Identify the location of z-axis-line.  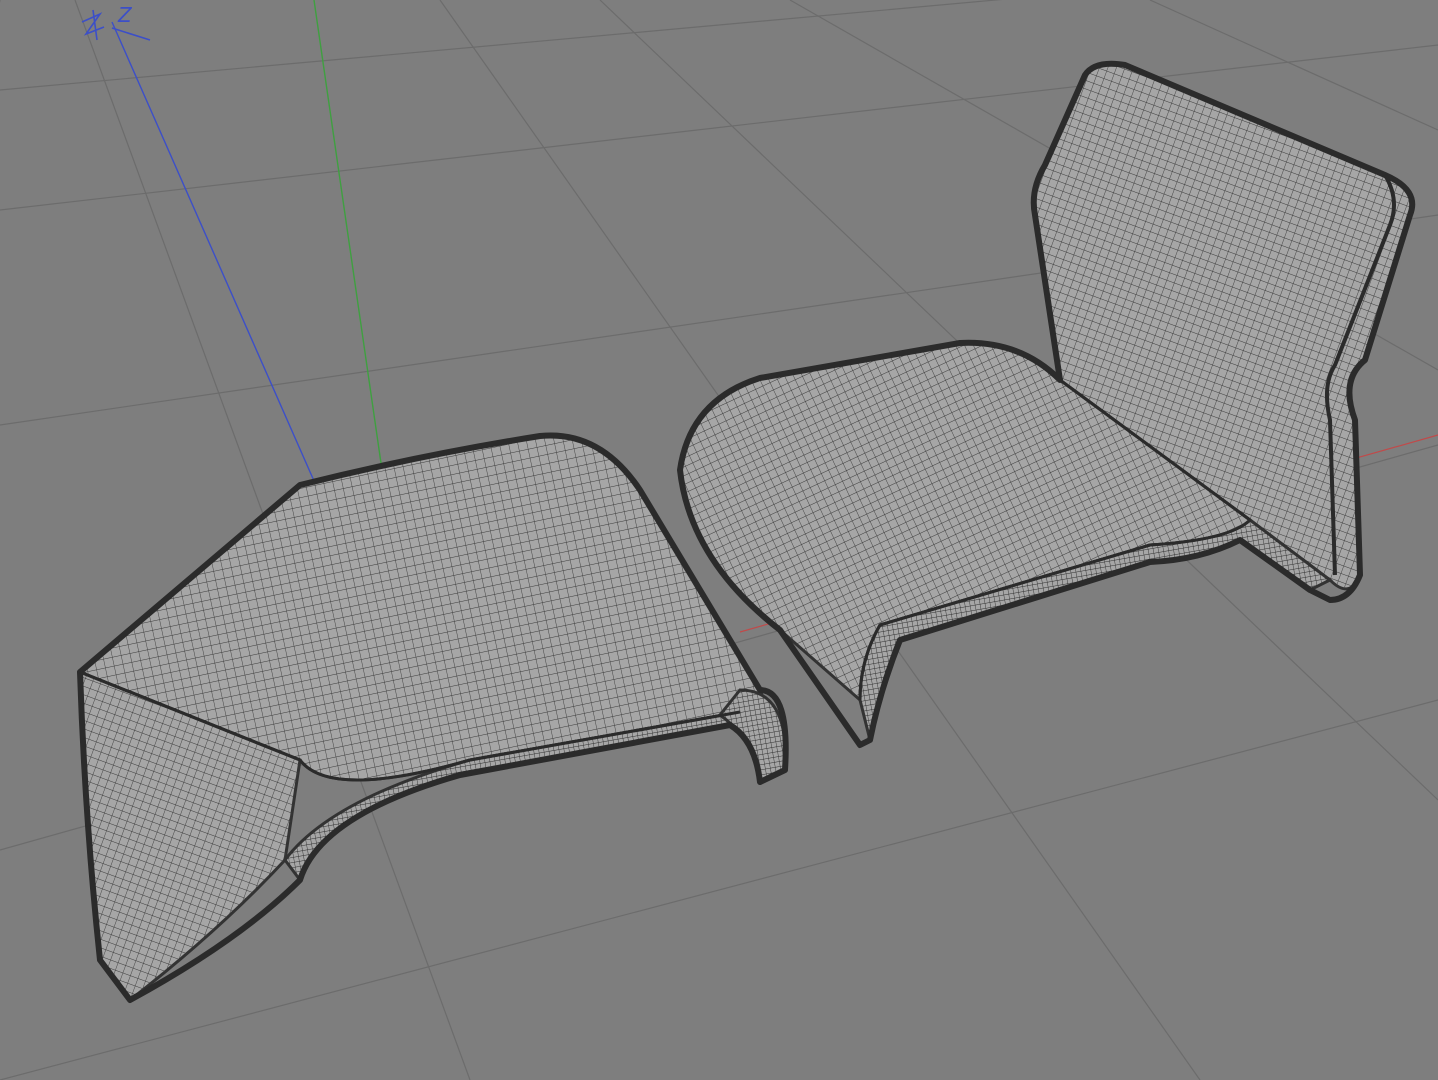
(215, 256).